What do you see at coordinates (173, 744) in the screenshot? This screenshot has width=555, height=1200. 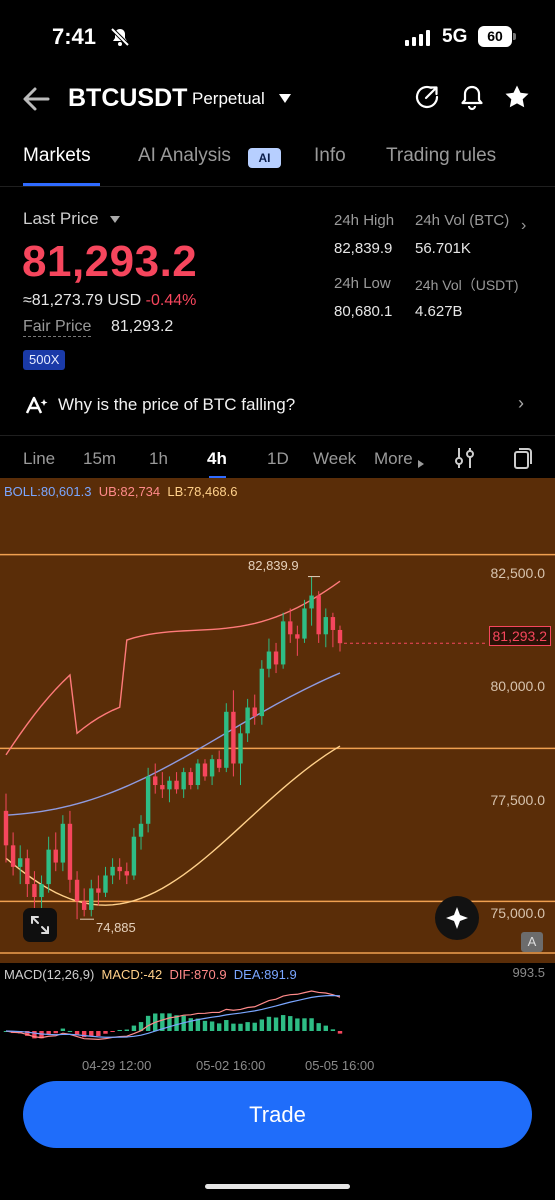 I see `boll-mid-line` at bounding box center [173, 744].